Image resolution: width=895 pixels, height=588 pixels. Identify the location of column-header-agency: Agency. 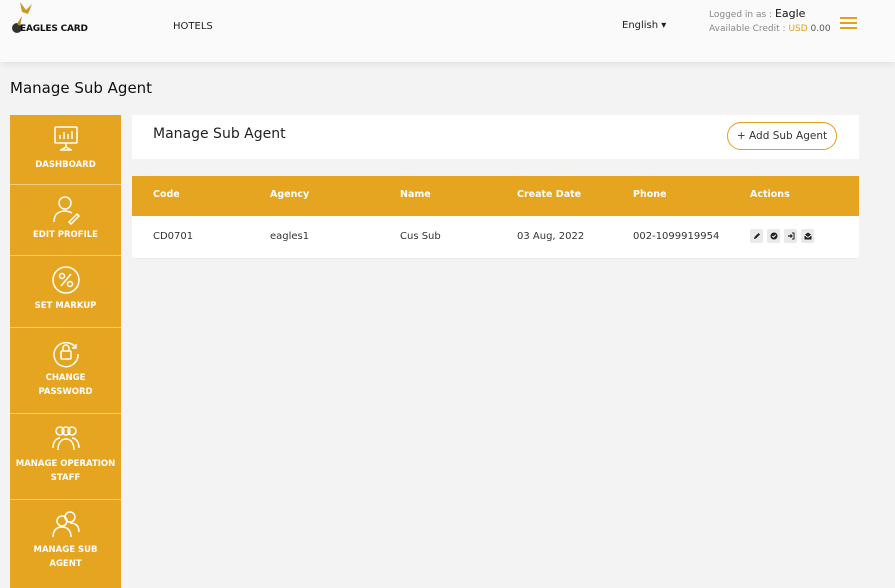
(290, 194).